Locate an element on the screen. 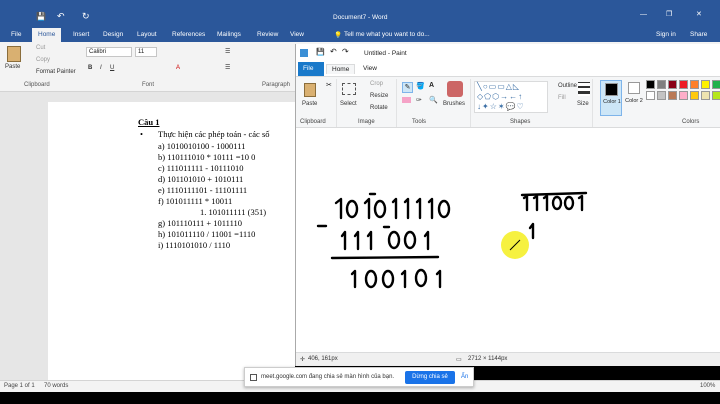  resize-button: Resize is located at coordinates (379, 96).